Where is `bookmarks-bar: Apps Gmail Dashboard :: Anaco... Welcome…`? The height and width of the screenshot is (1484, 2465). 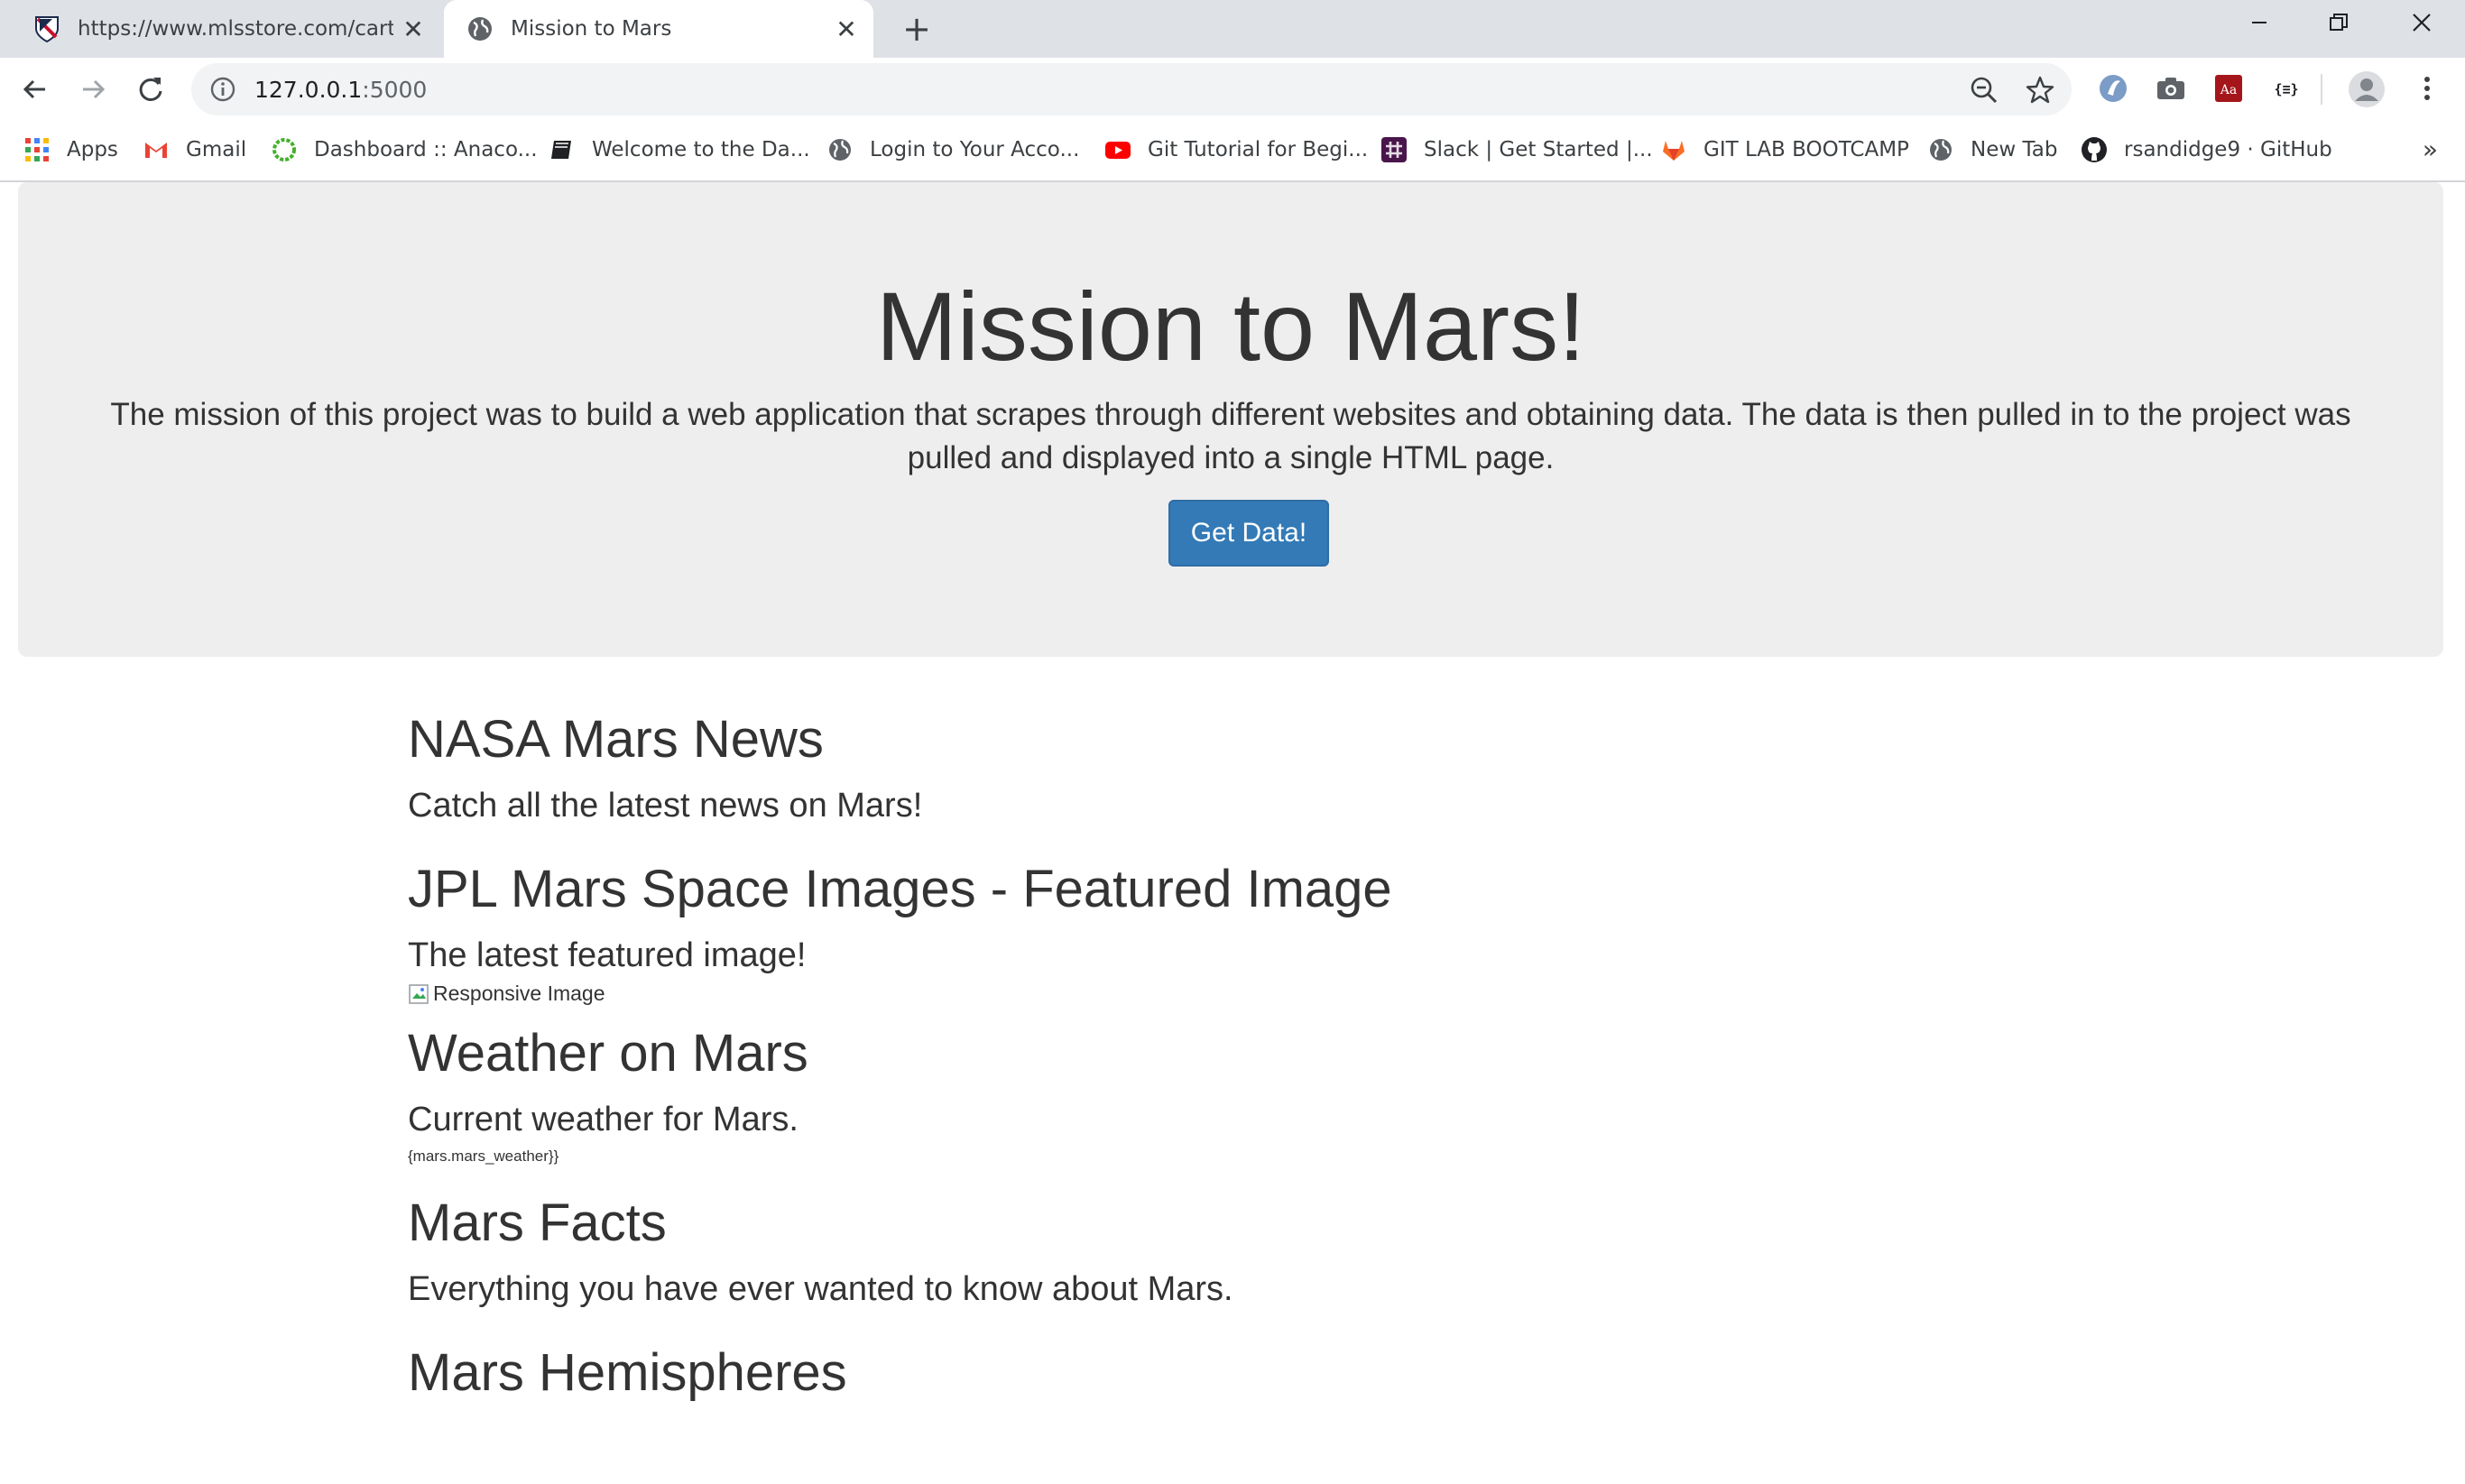
bookmarks-bar: Apps Gmail Dashboard :: Anaco... Welcome… is located at coordinates (1232, 151).